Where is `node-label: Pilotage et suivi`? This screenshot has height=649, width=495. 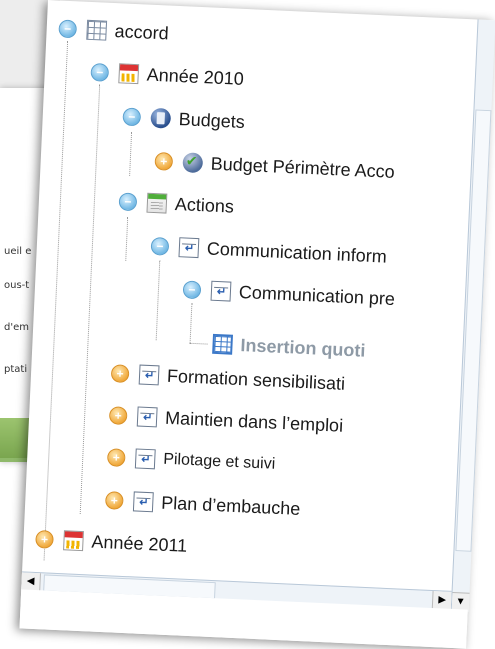 node-label: Pilotage et suivi is located at coordinates (219, 461).